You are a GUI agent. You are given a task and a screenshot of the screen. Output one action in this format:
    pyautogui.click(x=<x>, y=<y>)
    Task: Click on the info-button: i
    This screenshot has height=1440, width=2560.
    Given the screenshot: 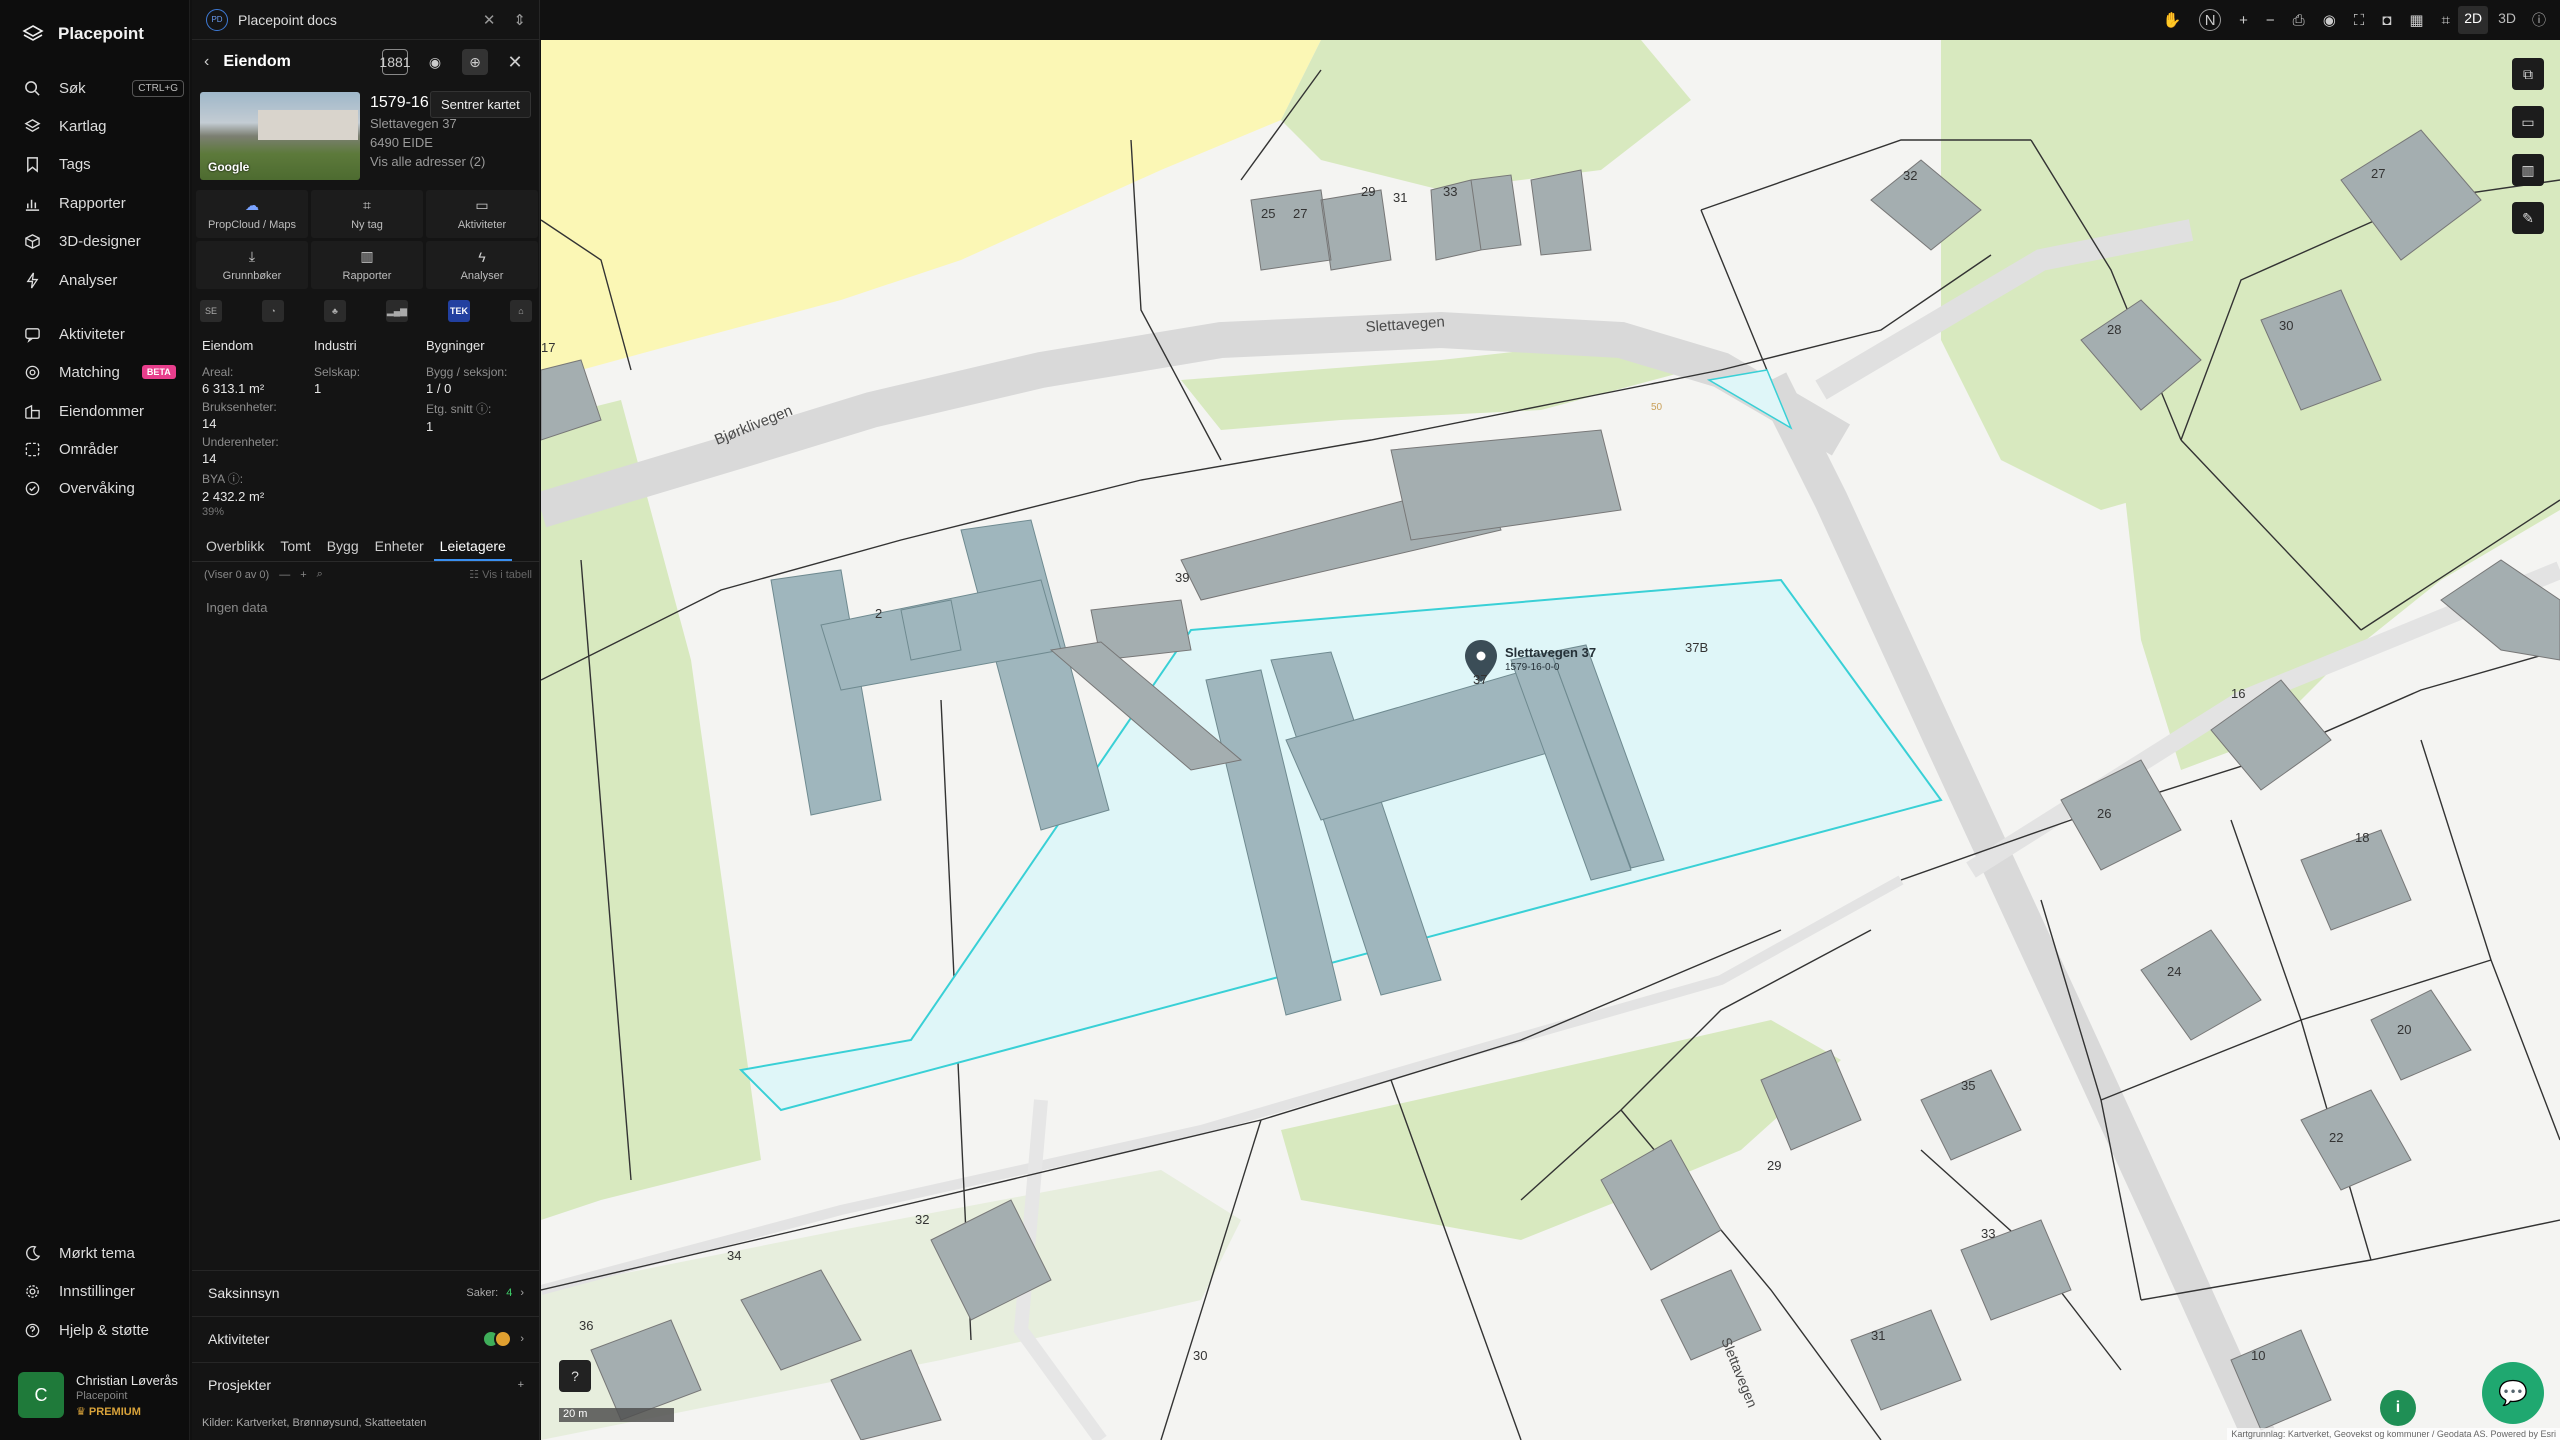 What is the action you would take?
    pyautogui.click(x=2398, y=1408)
    